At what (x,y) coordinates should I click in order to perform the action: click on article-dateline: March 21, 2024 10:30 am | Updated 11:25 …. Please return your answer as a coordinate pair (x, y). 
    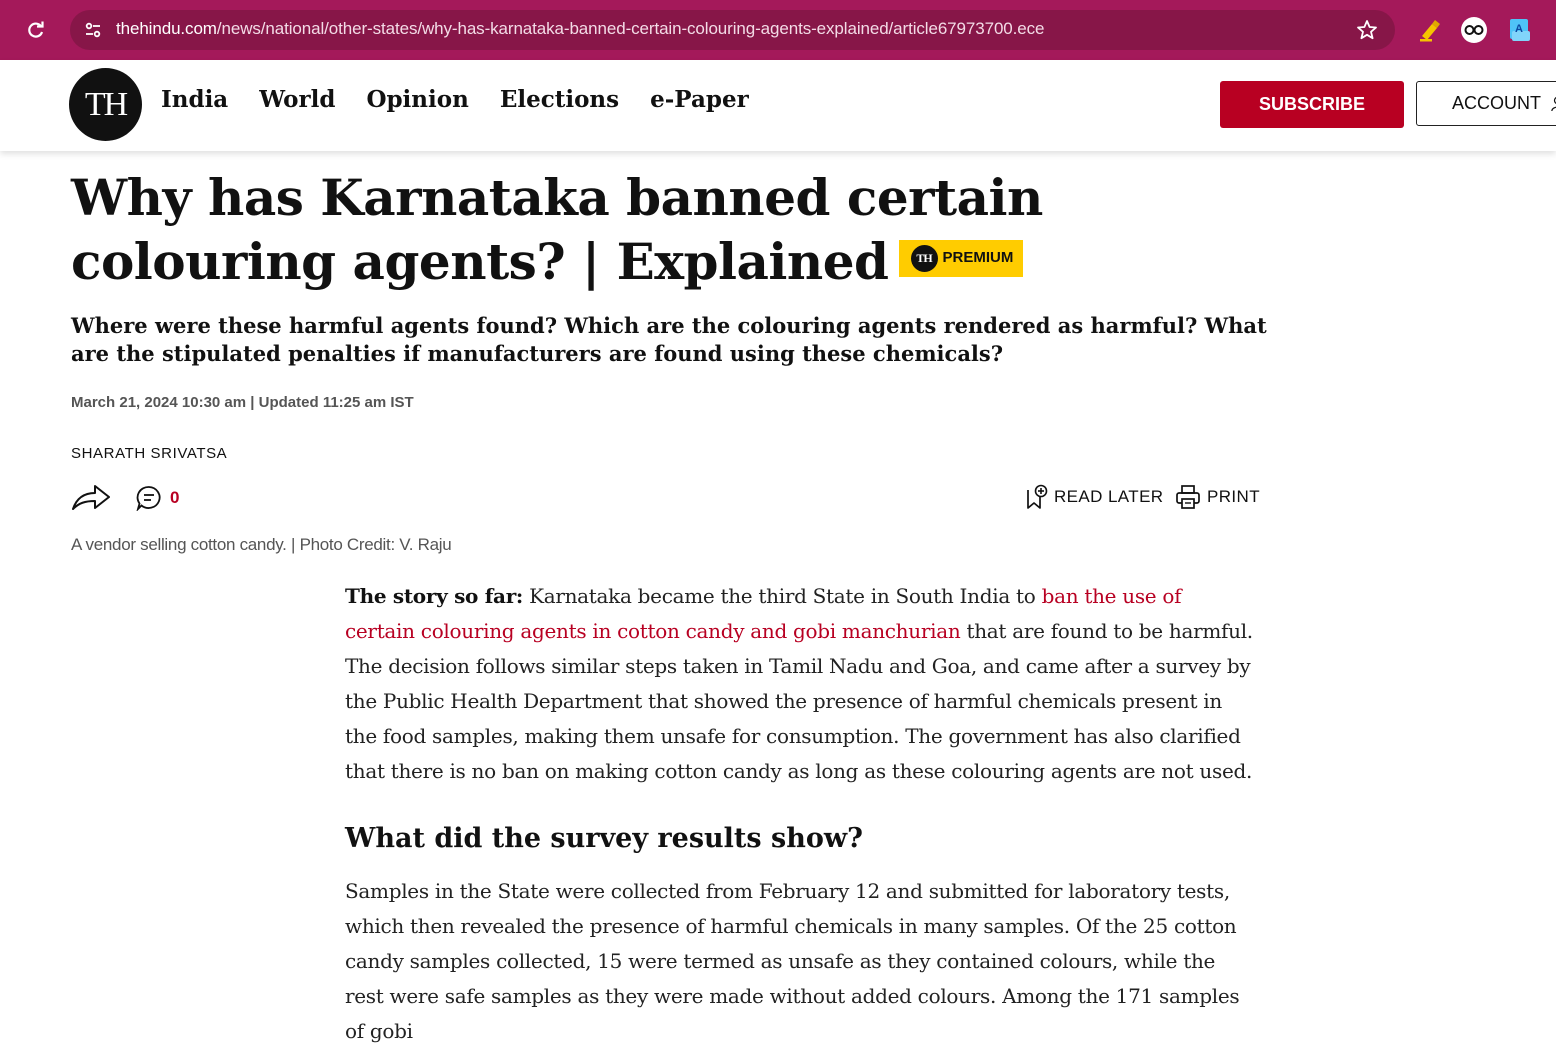
    Looking at the image, I should click on (242, 402).